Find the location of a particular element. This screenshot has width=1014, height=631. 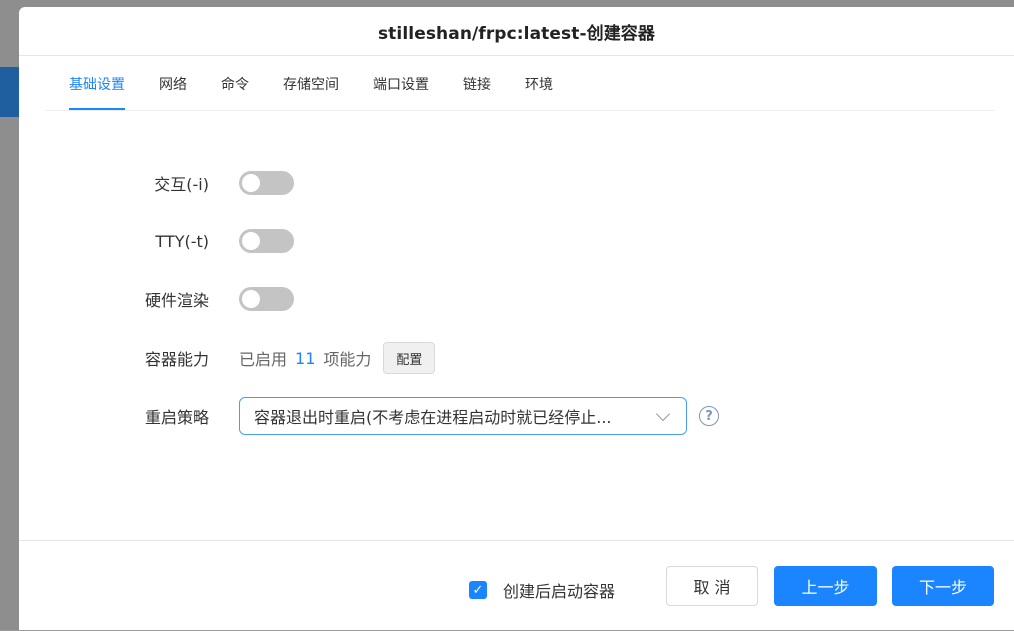

row-capabilities: 容器能力 已启用 11 项能力 配置 is located at coordinates (516, 358).